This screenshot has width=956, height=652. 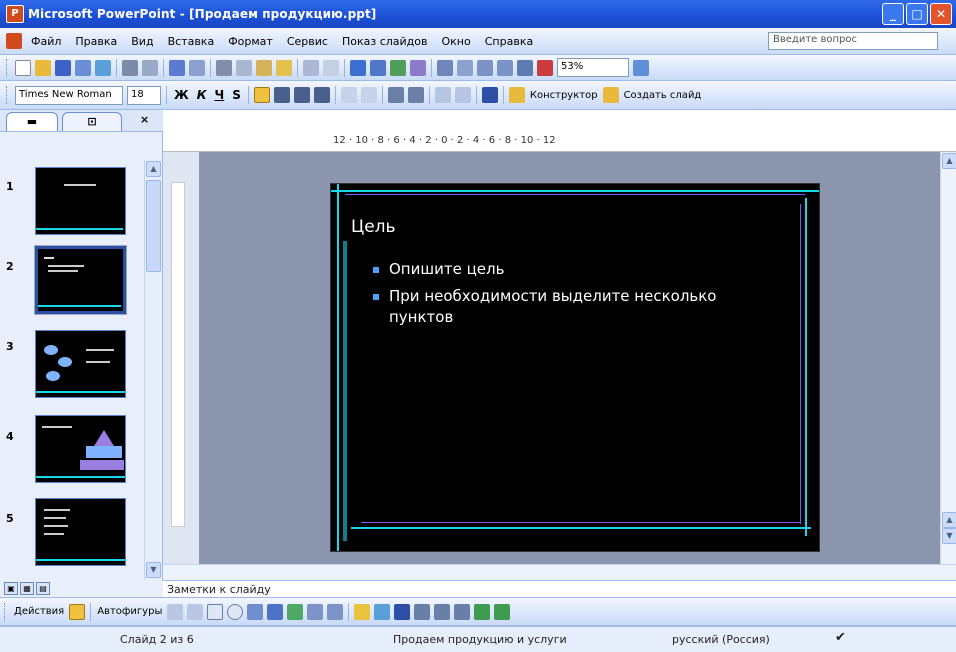 What do you see at coordinates (395, 95) in the screenshot?
I see `increase-font-icon` at bounding box center [395, 95].